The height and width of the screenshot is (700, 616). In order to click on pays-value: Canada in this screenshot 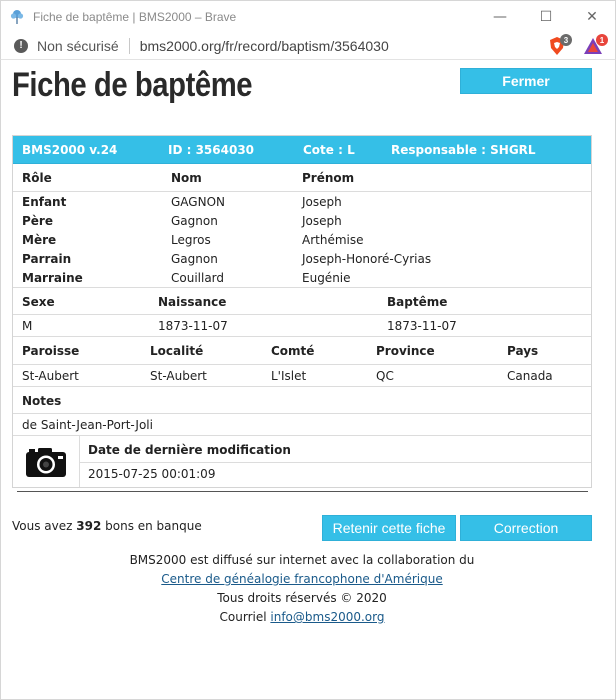, I will do `click(530, 376)`.